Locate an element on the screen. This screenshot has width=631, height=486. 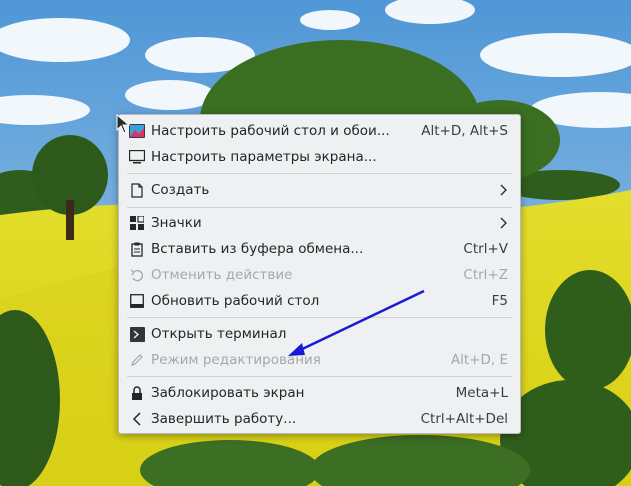
icons-grid-icon is located at coordinates (137, 223).